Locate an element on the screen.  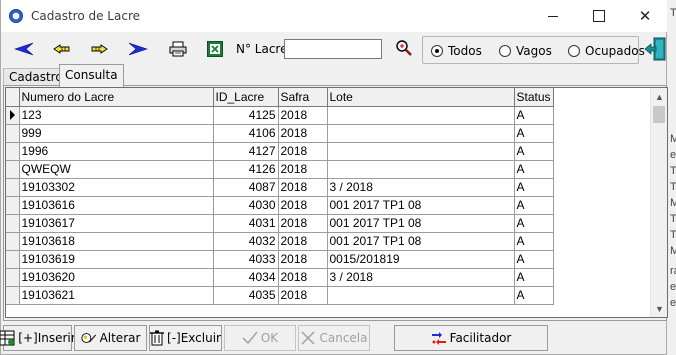
next-record-icon is located at coordinates (99, 49).